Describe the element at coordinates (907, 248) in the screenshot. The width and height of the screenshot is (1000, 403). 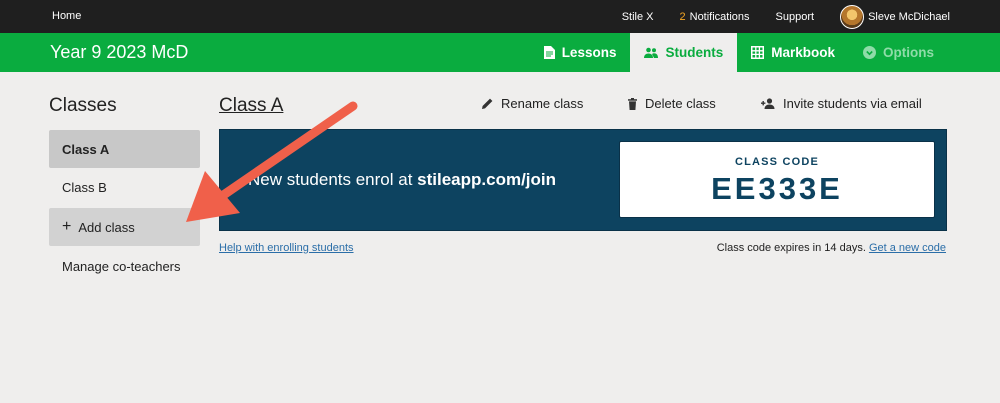
I see `get-new-code-link: Get a new code` at that location.